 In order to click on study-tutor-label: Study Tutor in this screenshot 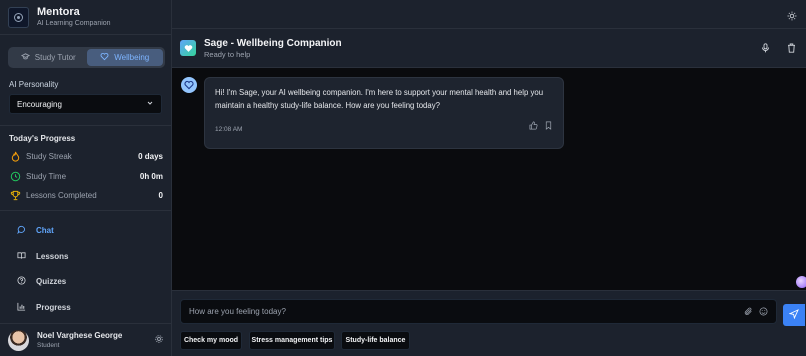, I will do `click(55, 57)`.